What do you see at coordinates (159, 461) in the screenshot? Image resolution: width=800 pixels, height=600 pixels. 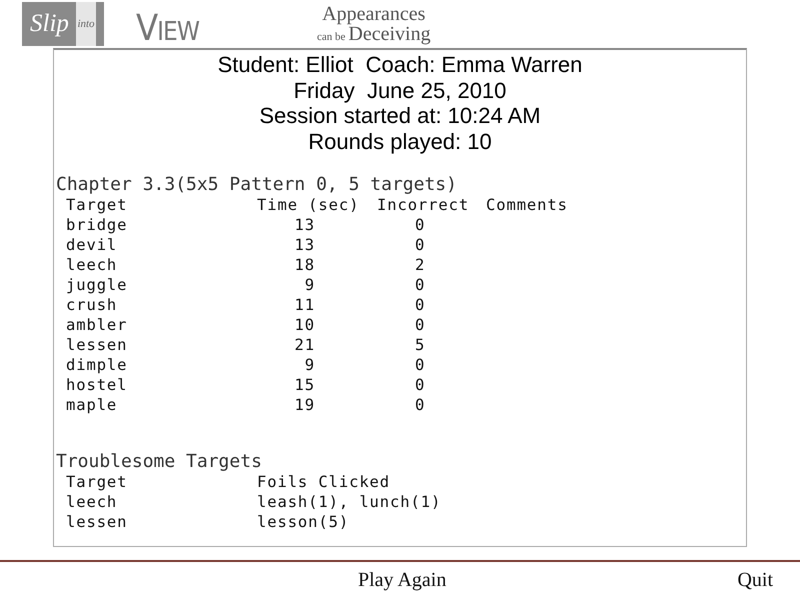 I see `section-heading: Troublesome Targets` at bounding box center [159, 461].